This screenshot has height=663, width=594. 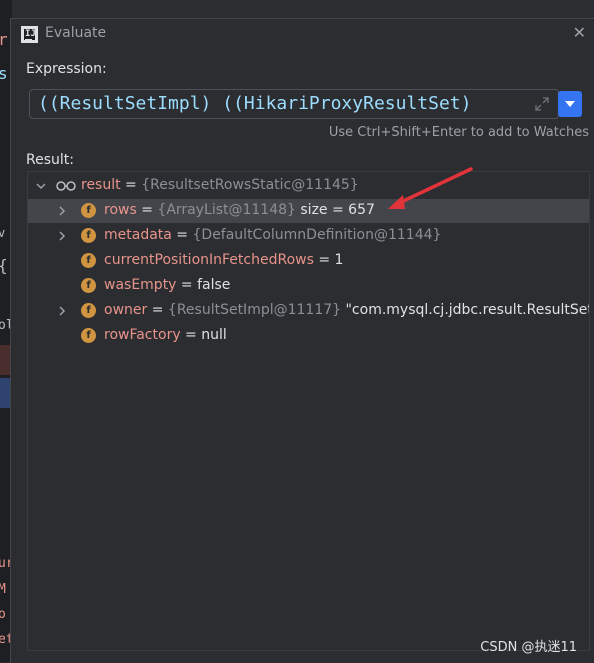 I want to click on root-equals: =, so click(x=131, y=185).